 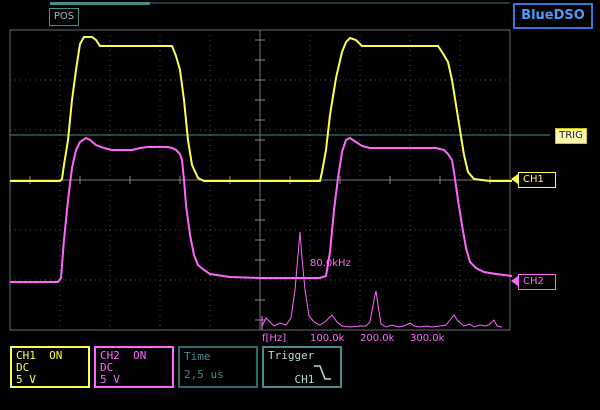 I want to click on trigger-title: Trigger, so click(x=291, y=355).